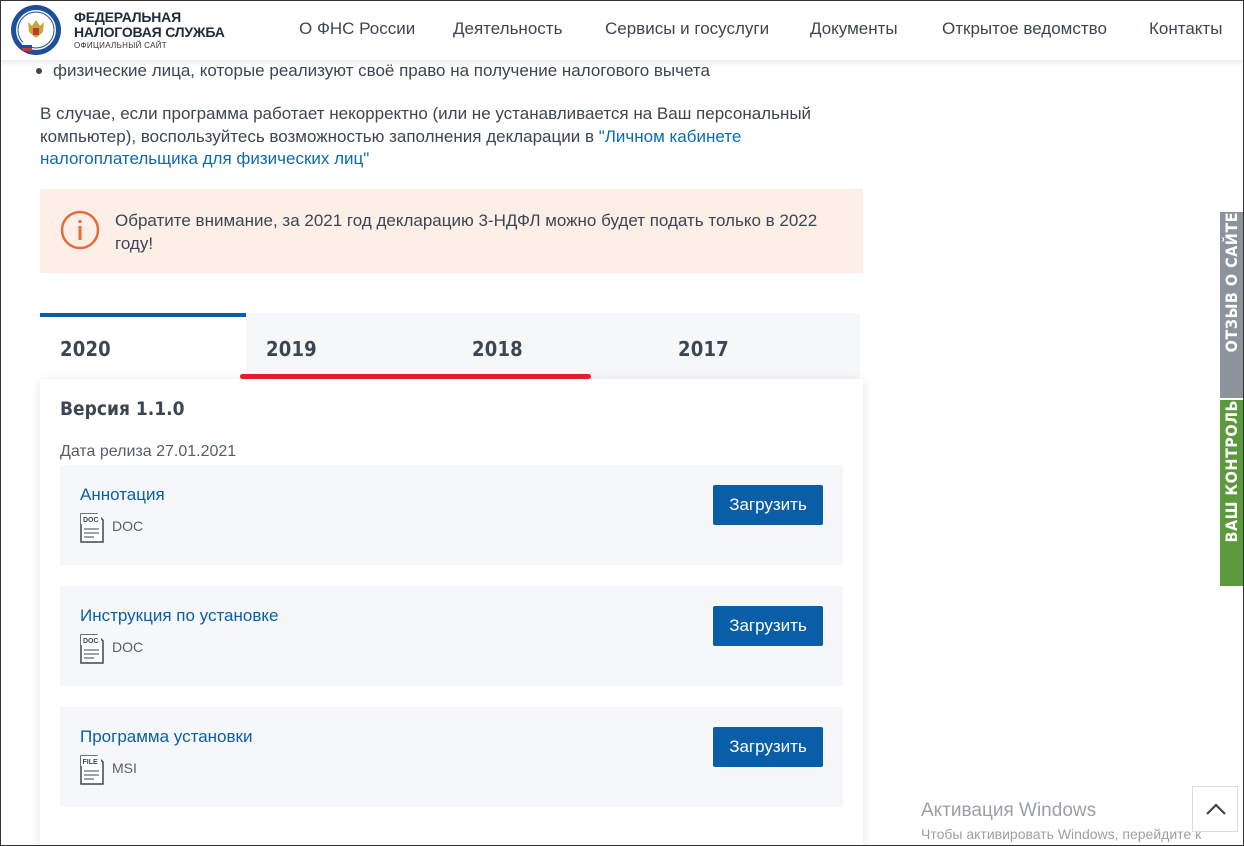 The width and height of the screenshot is (1244, 846). What do you see at coordinates (507, 29) in the screenshot?
I see `nav-item-activity: Деятельность` at bounding box center [507, 29].